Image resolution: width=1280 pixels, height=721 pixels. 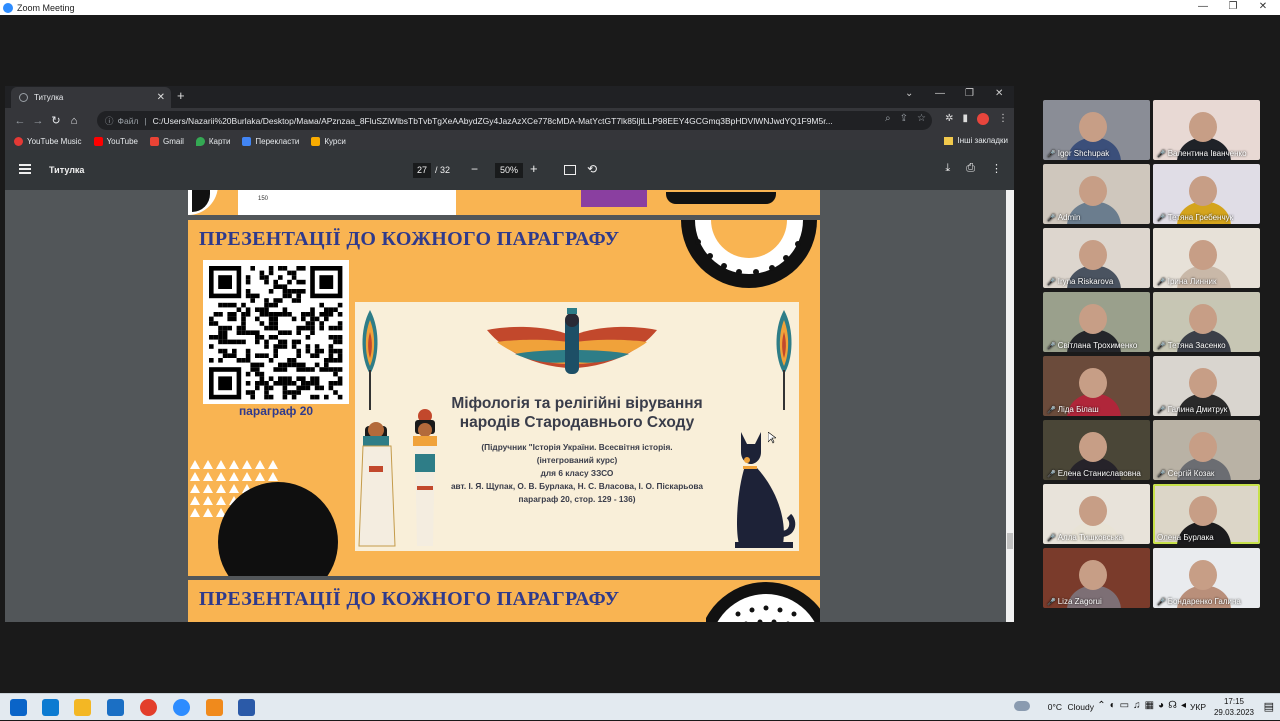 I want to click on participant-name-label: Бондаренко Галина, so click(x=1204, y=601).